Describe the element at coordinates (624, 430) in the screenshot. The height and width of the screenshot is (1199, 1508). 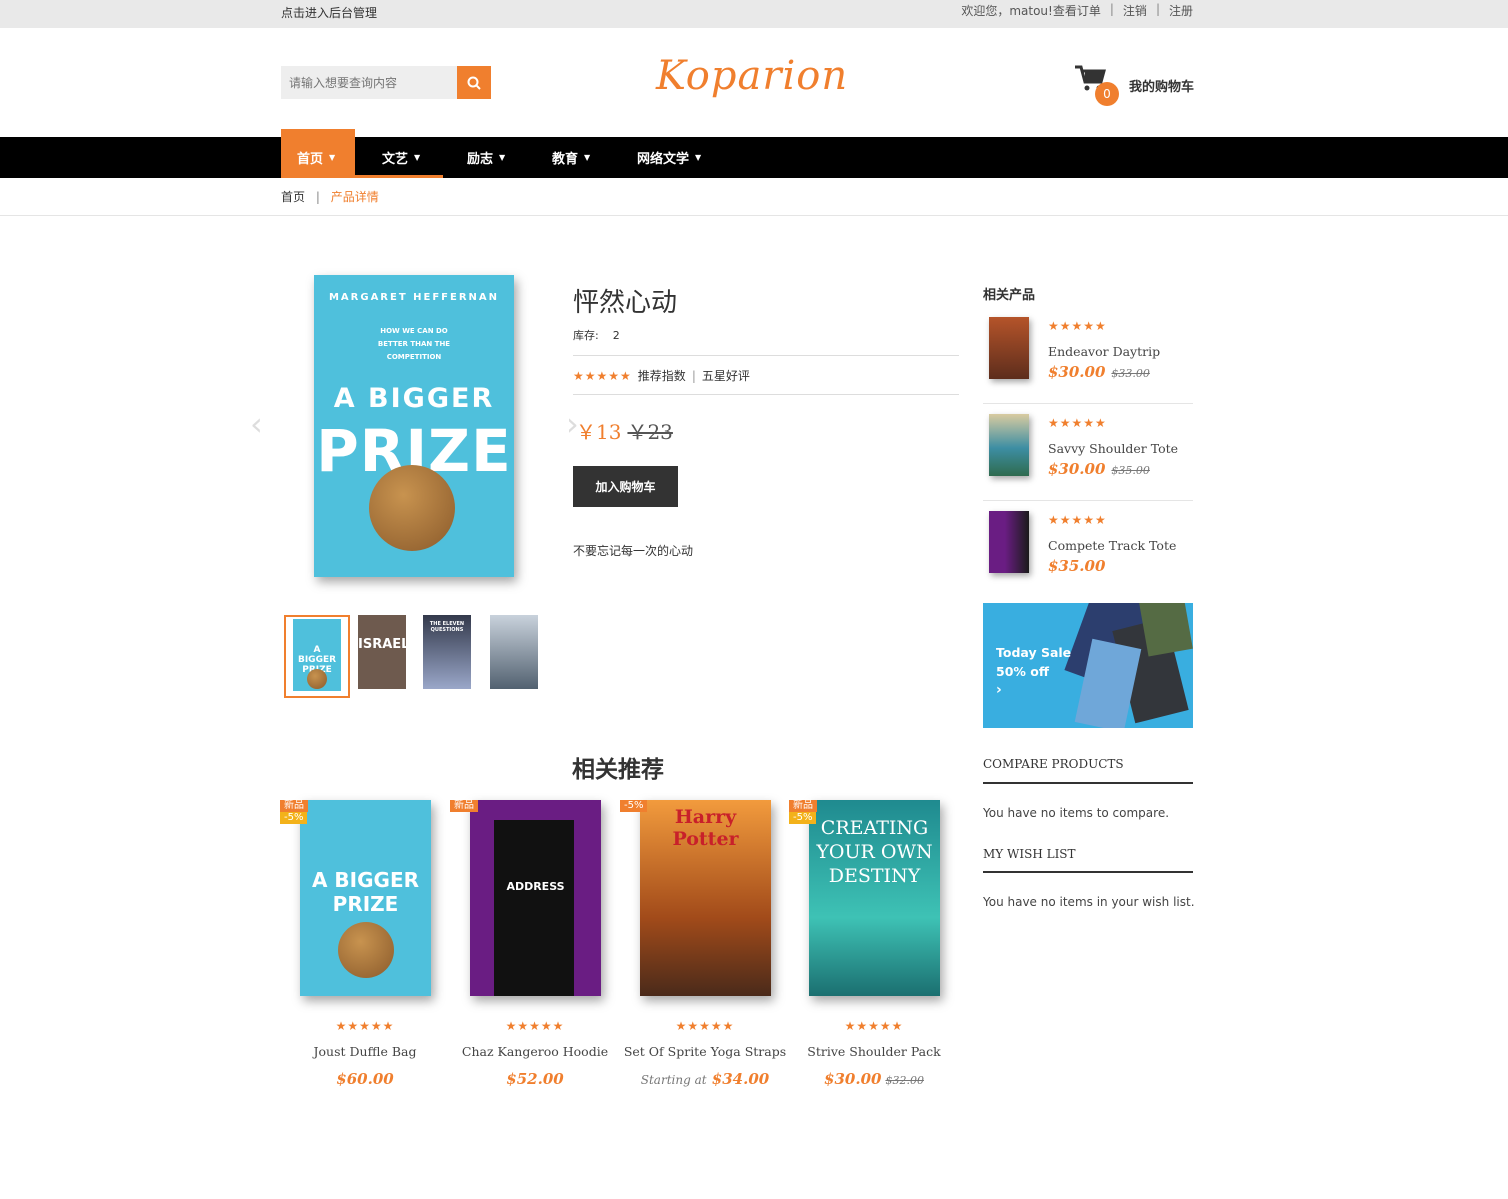
I see `price: ￥13 ￥23` at that location.